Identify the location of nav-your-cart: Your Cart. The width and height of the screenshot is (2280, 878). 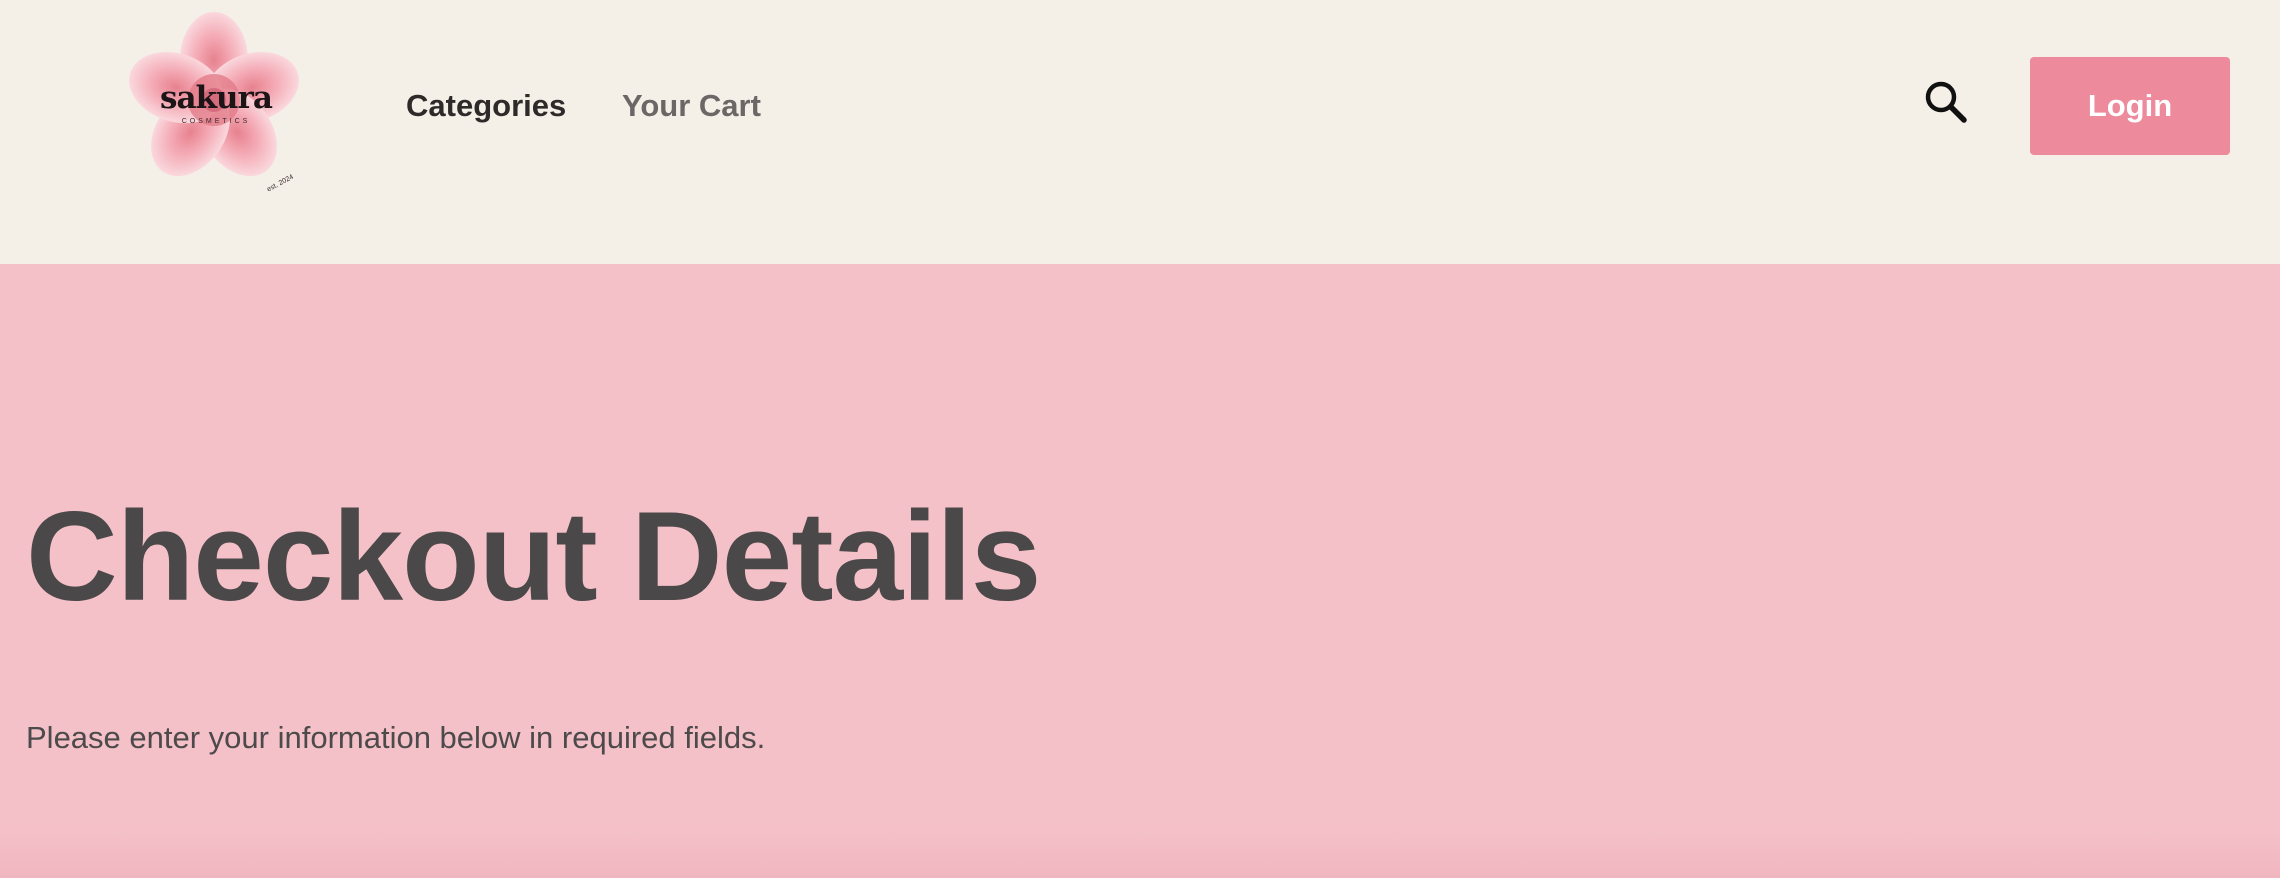
(691, 106).